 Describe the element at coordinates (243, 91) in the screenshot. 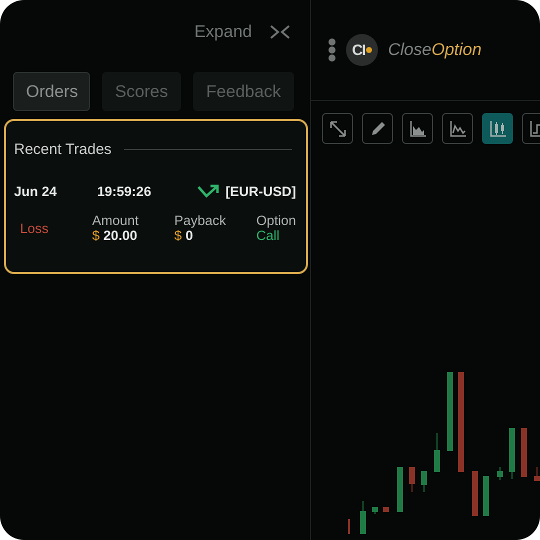

I see `tab: Feedback` at that location.